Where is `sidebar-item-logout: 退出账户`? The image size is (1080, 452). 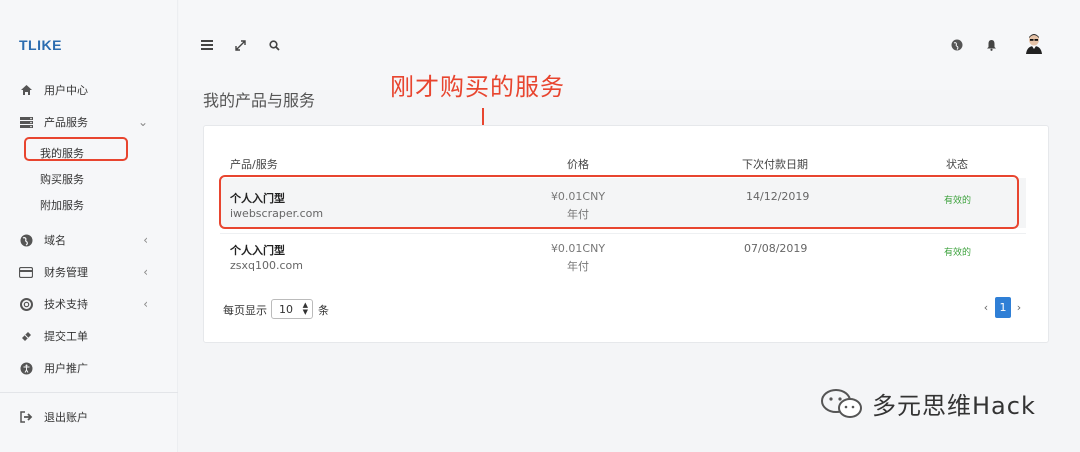 sidebar-item-logout: 退出账户 is located at coordinates (89, 417).